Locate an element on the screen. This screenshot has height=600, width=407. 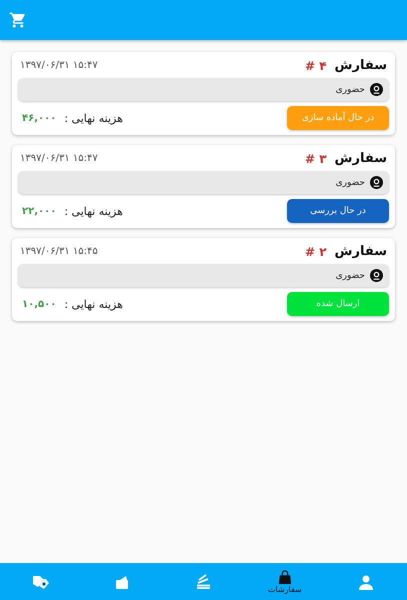
order-card: سفارش # ۲ ۱۳۹۷/۰۶/۳۱ ۱۵:۴۵ حضوری ارسال شده هزینه نهایی : ۱۰,۵۰۰ is located at coordinates (203, 279).